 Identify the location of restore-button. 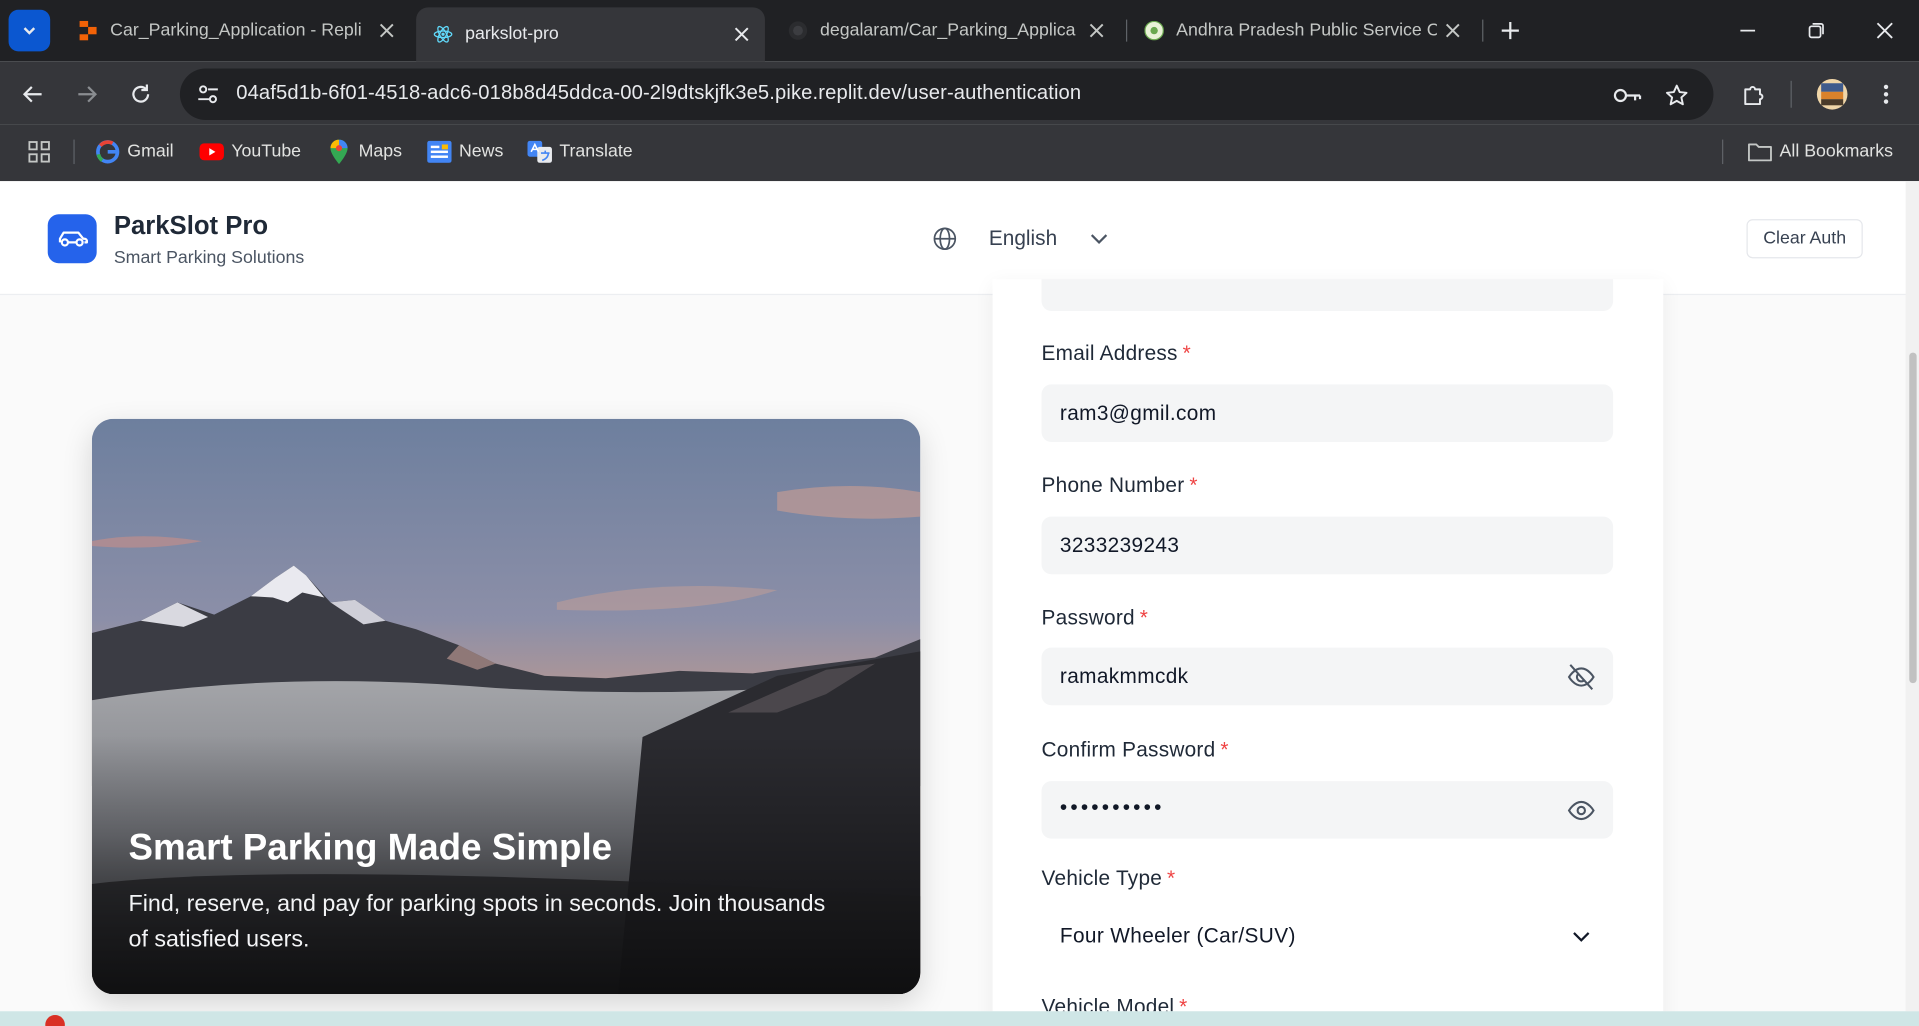
(1816, 30).